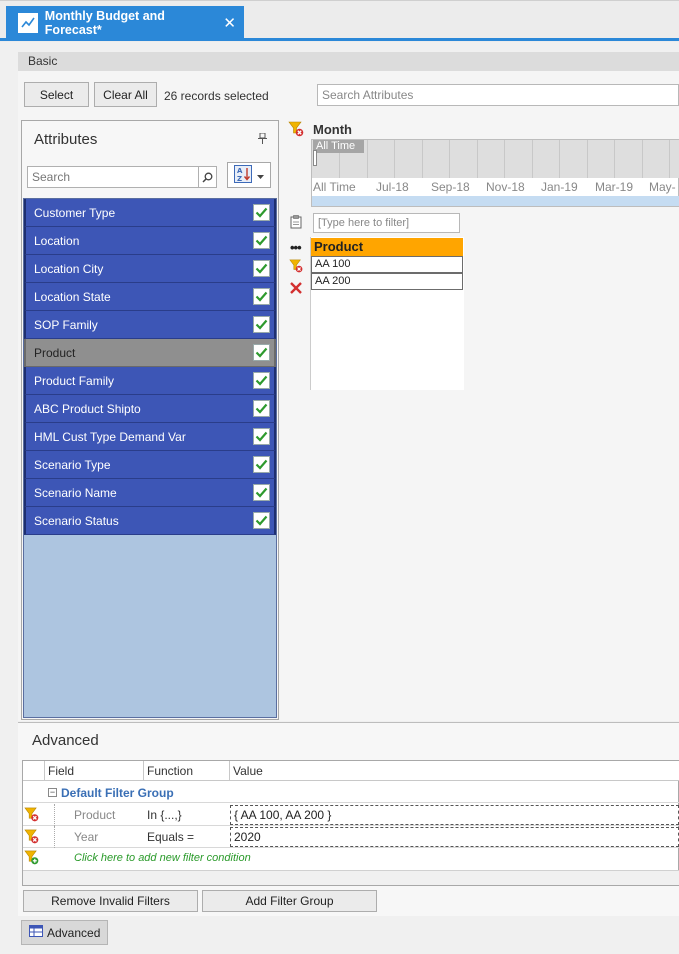 The height and width of the screenshot is (954, 679). Describe the element at coordinates (150, 353) in the screenshot. I see `attribute-item: Product` at that location.